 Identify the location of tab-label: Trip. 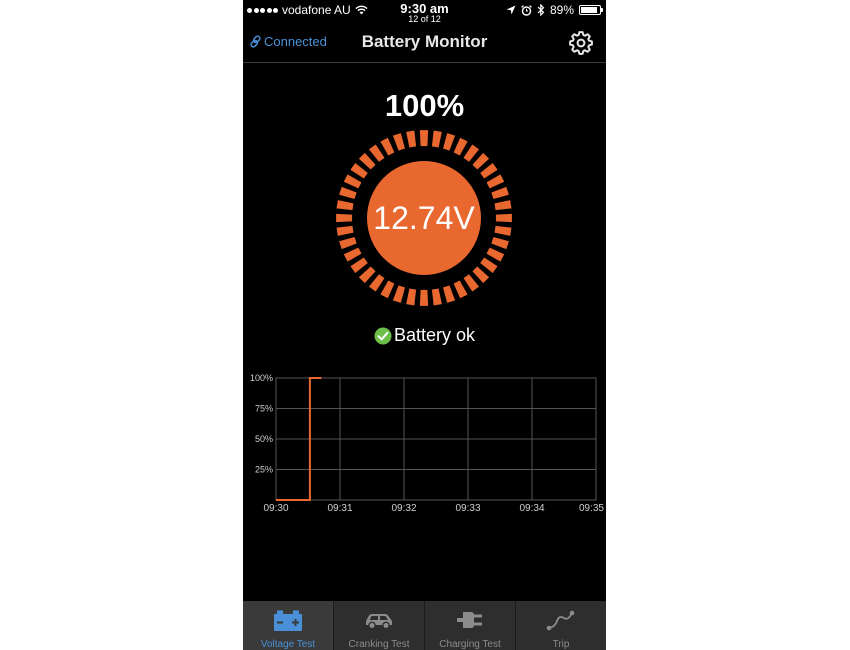
(561, 644).